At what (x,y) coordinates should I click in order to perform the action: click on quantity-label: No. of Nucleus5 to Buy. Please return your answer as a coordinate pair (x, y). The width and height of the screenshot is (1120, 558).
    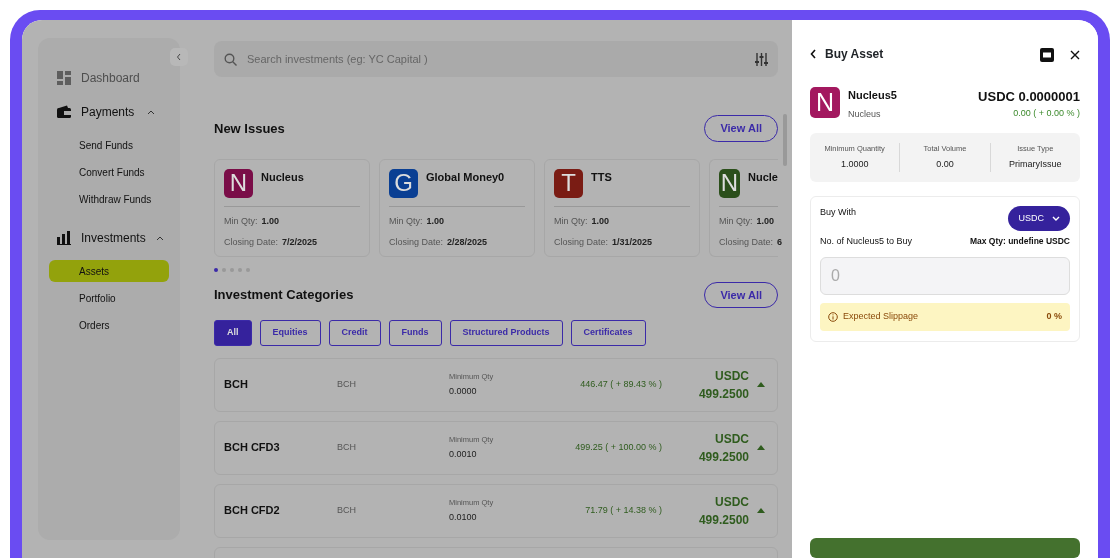
    Looking at the image, I should click on (866, 242).